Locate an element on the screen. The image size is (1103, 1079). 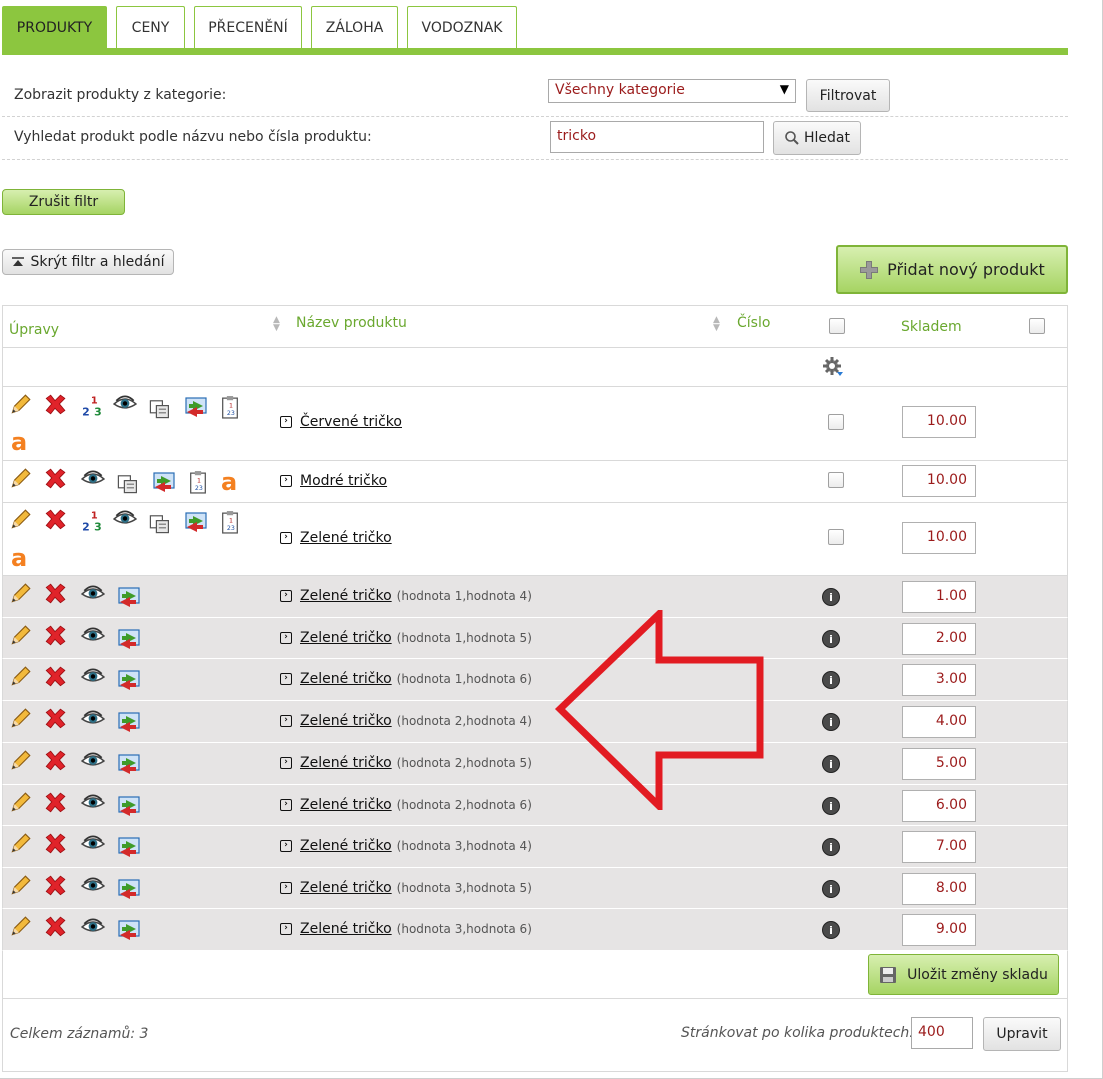
per-page-input: 400 is located at coordinates (942, 1033).